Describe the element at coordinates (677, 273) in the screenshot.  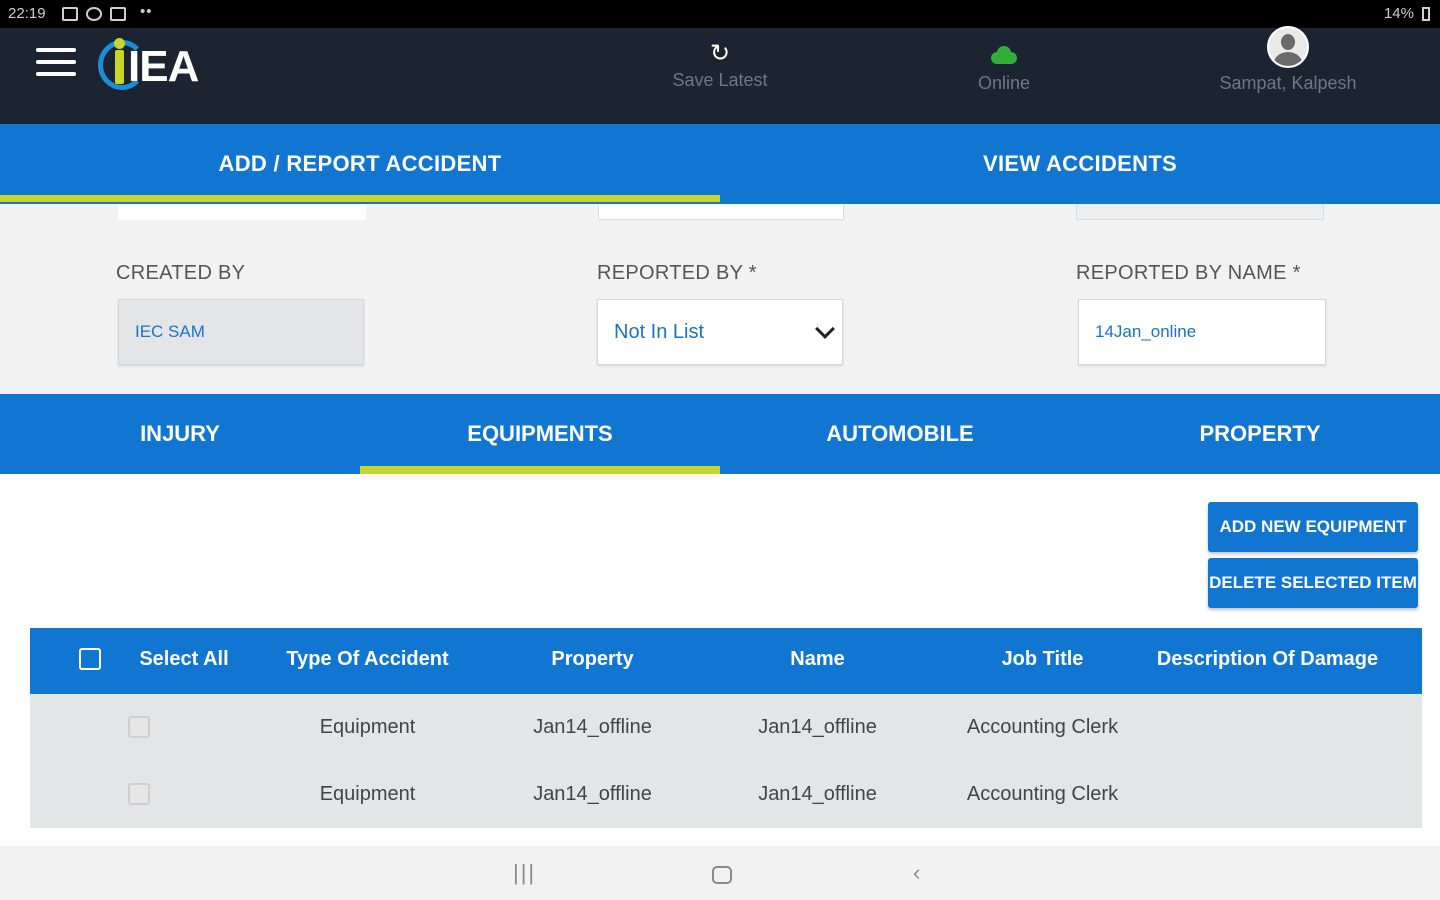
I see `reported-by-label: REPORTED BY *` at that location.